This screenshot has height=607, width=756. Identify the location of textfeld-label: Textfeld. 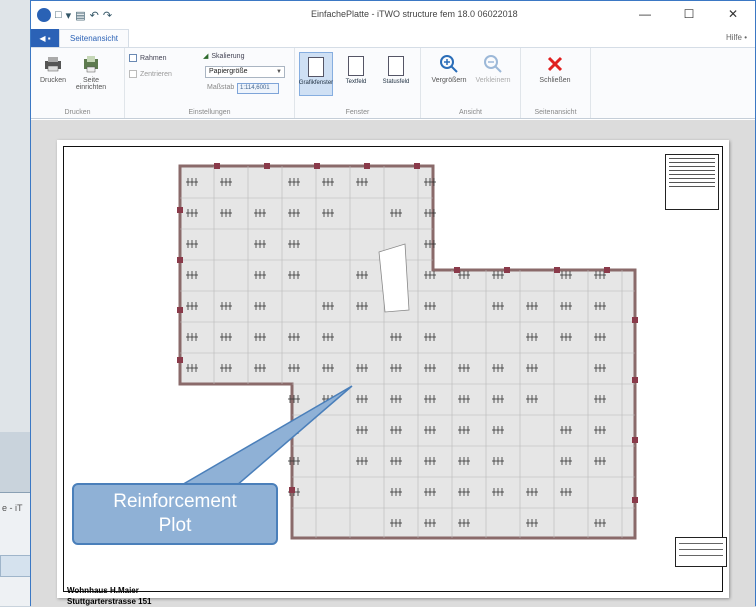
(356, 82).